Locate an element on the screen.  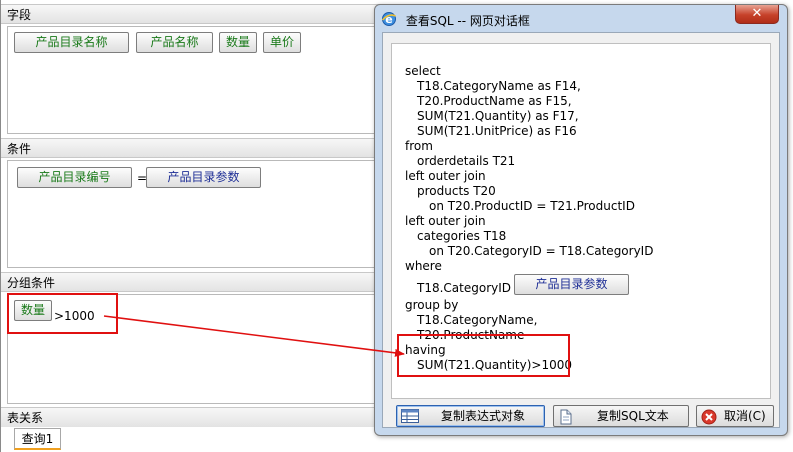
annotation-arrow is located at coordinates (254, 336).